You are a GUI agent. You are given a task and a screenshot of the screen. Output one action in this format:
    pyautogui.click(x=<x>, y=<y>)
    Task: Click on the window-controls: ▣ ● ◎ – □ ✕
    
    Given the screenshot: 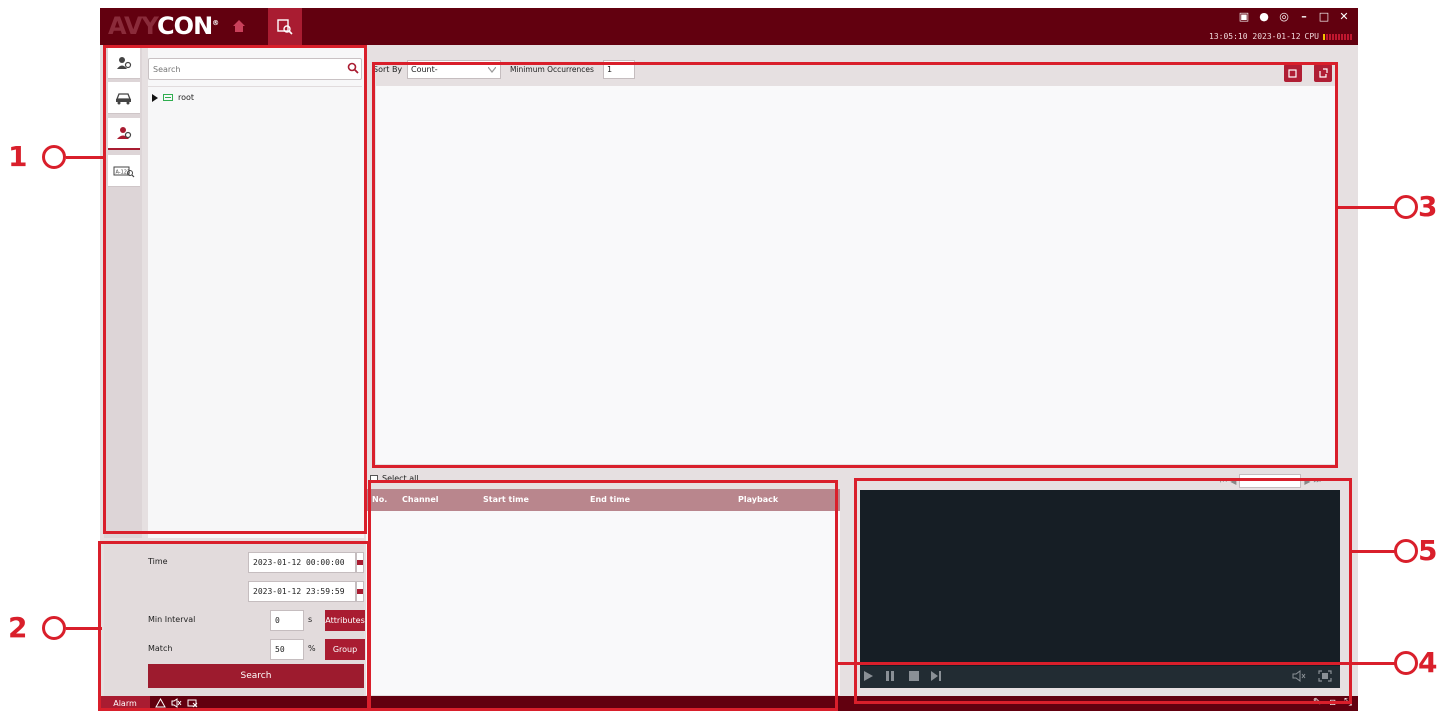 What is the action you would take?
    pyautogui.click(x=1294, y=16)
    